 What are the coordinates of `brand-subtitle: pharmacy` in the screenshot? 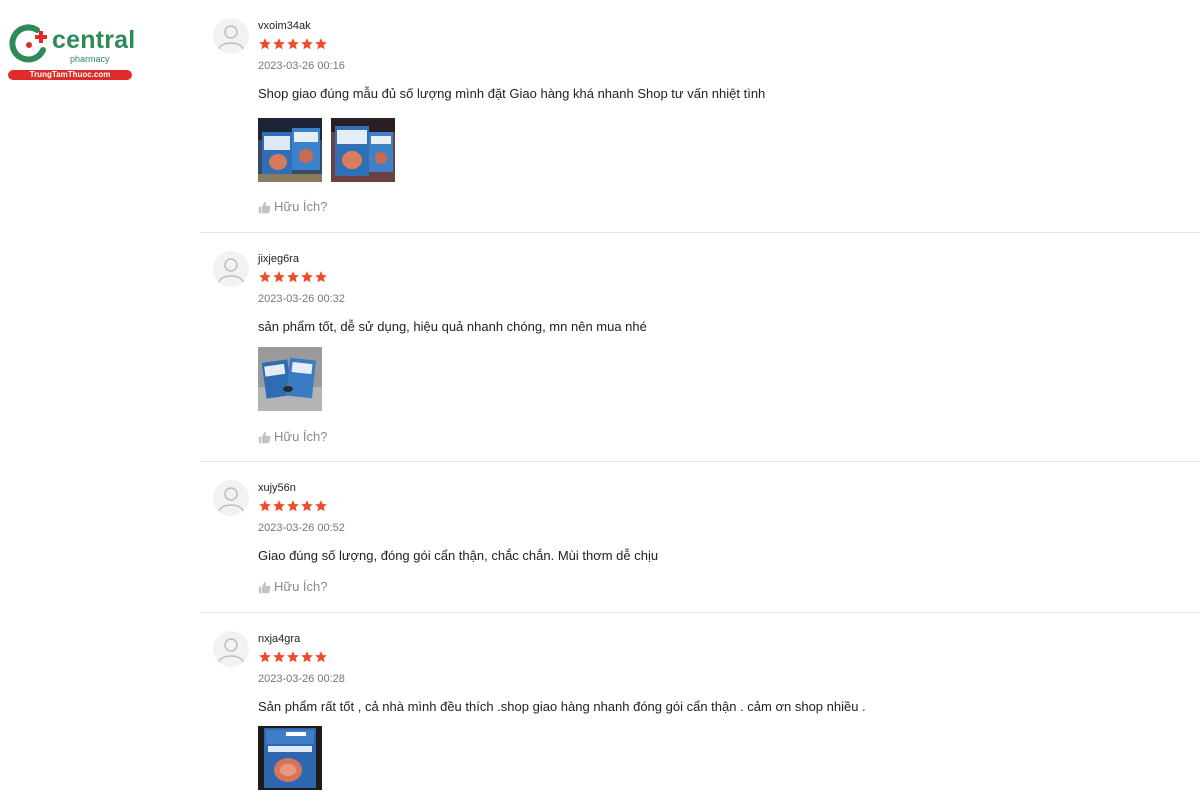 It's located at (90, 59).